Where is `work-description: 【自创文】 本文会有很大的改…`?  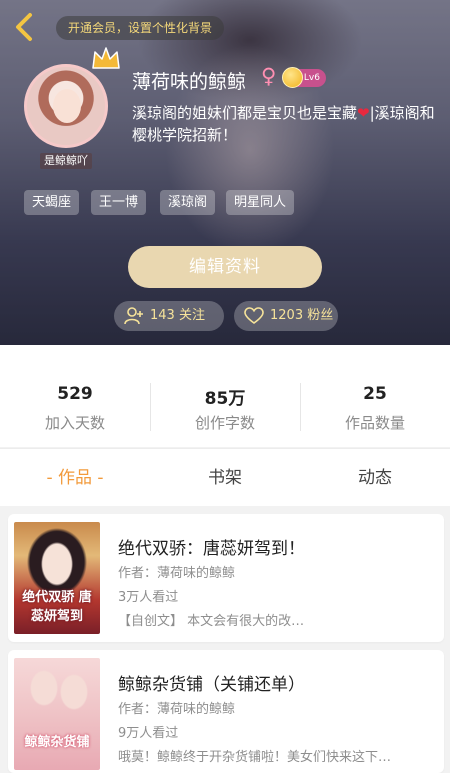 work-description: 【自创文】 本文会有很大的改… is located at coordinates (211, 621).